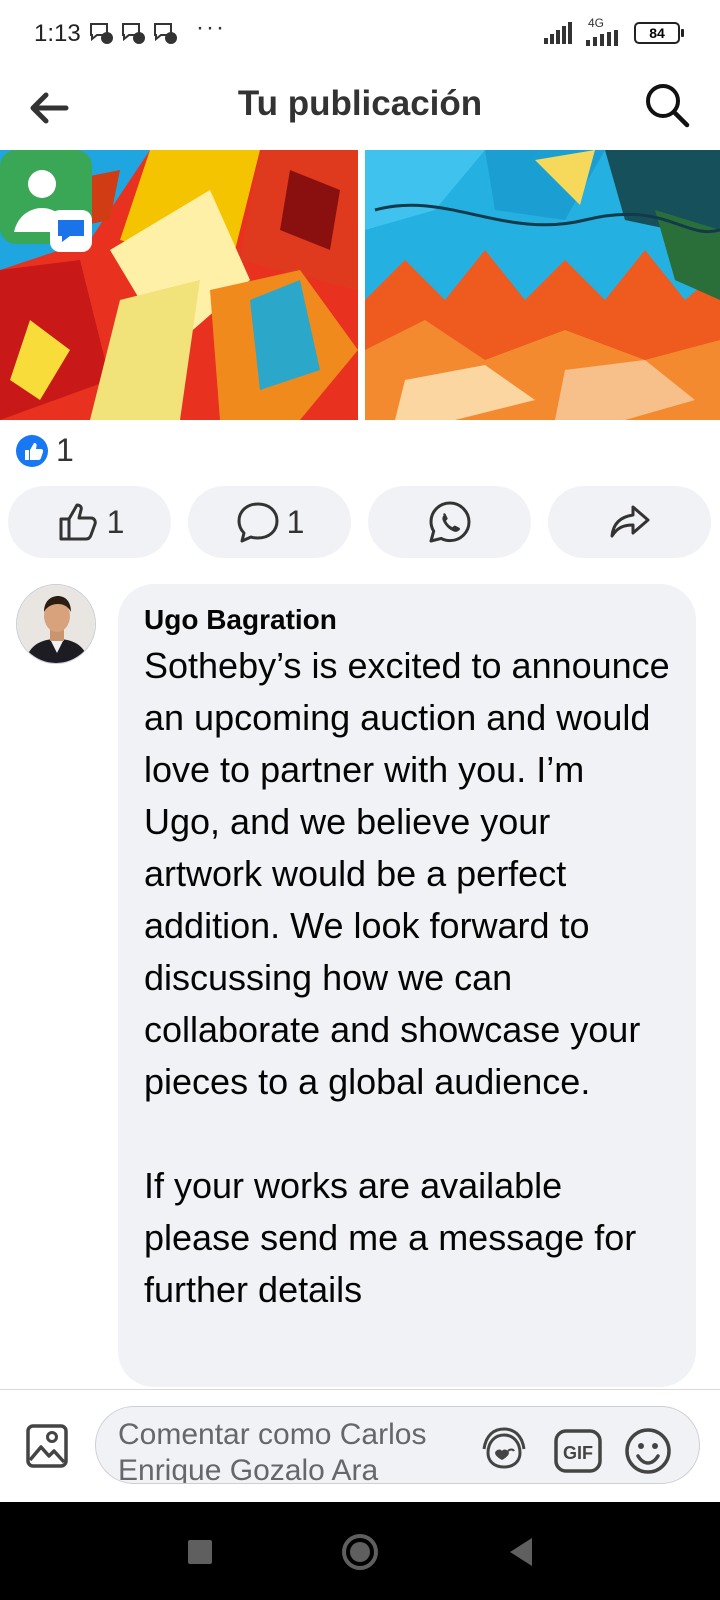  I want to click on app-header: Tu publicación, so click(360, 110).